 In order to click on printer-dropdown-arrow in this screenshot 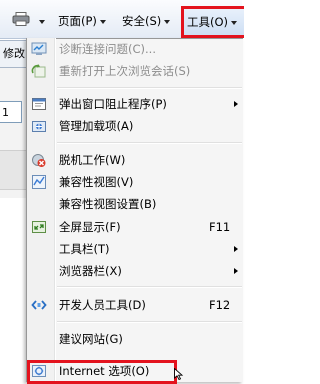, I will do `click(40, 21)`.